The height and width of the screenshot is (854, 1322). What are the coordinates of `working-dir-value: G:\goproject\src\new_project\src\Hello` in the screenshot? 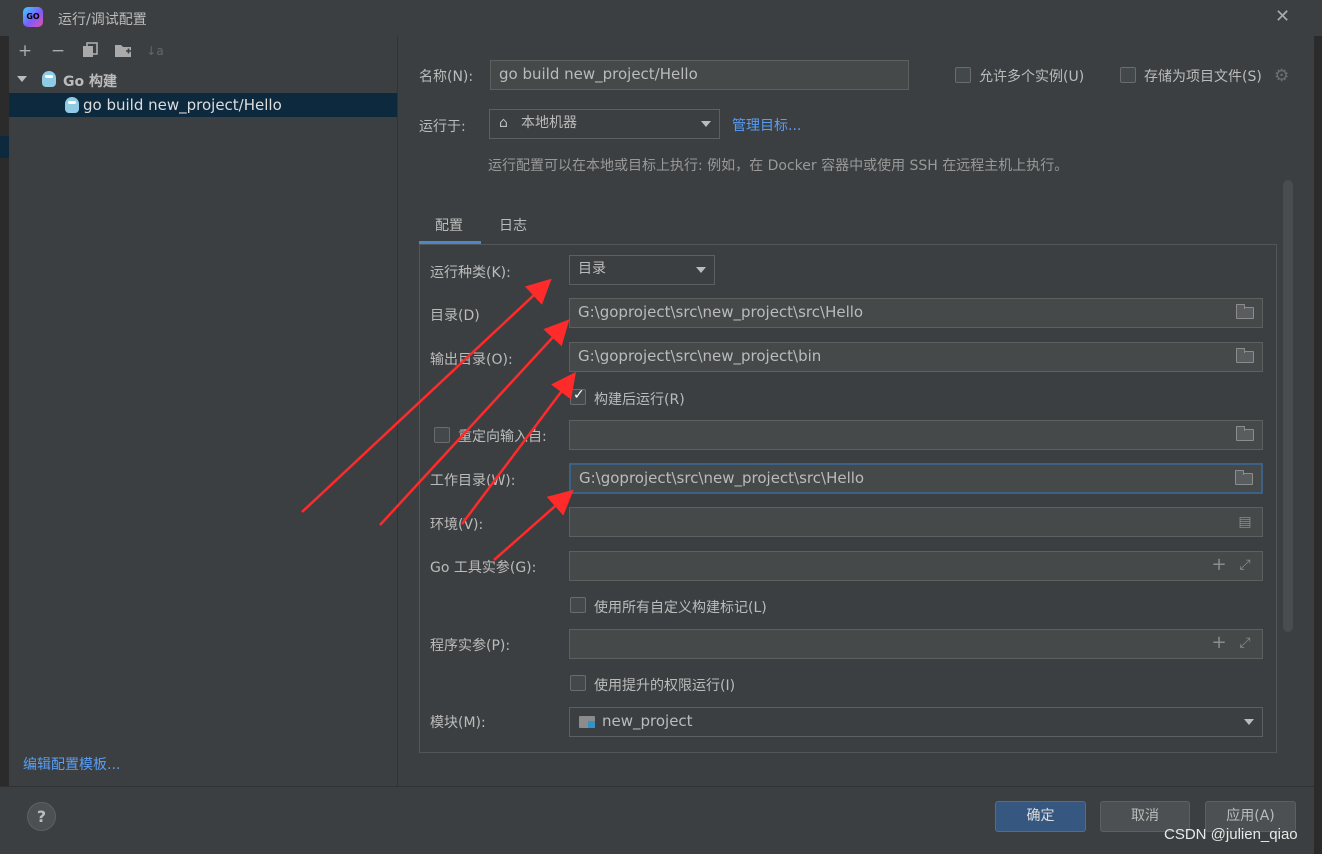 It's located at (722, 478).